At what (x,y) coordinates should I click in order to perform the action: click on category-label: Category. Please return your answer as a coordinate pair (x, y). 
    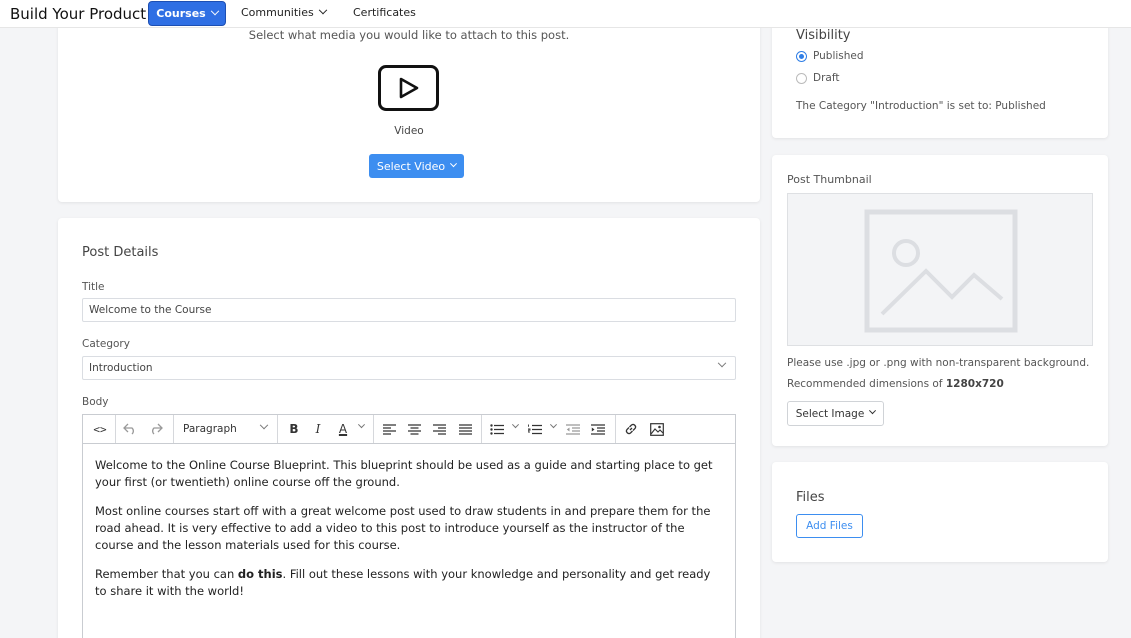
    Looking at the image, I should click on (106, 344).